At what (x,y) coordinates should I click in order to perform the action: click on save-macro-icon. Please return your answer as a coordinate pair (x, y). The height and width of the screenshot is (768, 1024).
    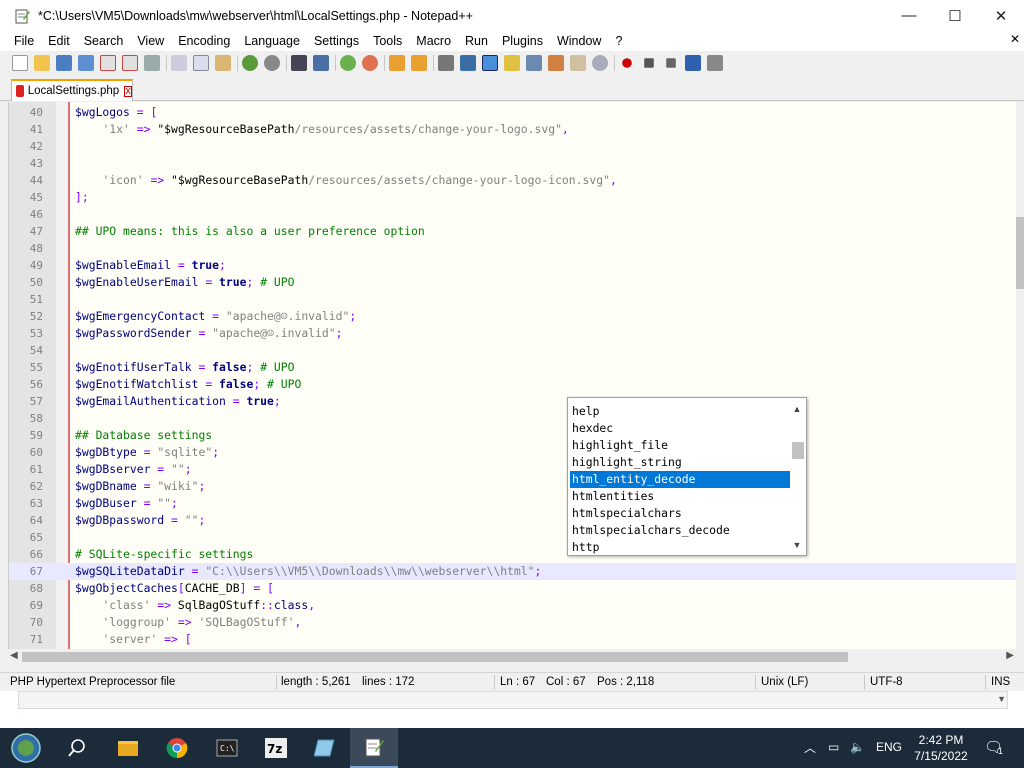
    Looking at the image, I should click on (715, 63).